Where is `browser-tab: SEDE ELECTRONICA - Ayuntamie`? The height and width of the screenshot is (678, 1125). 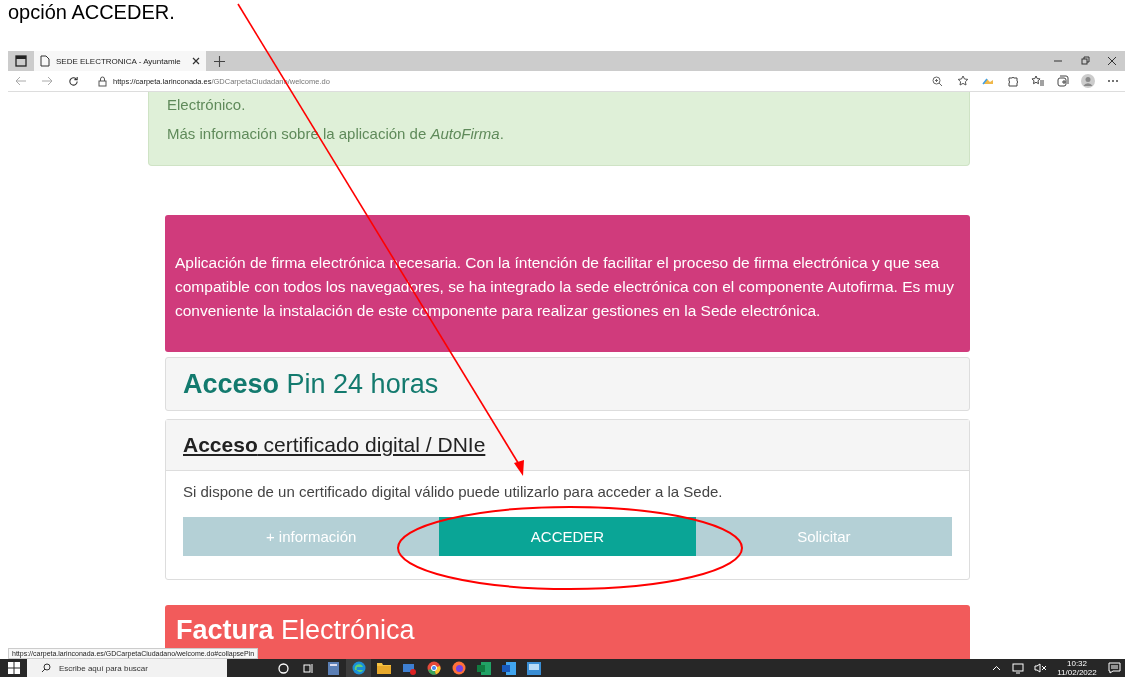
browser-tab: SEDE ELECTRONICA - Ayuntamie is located at coordinates (120, 61).